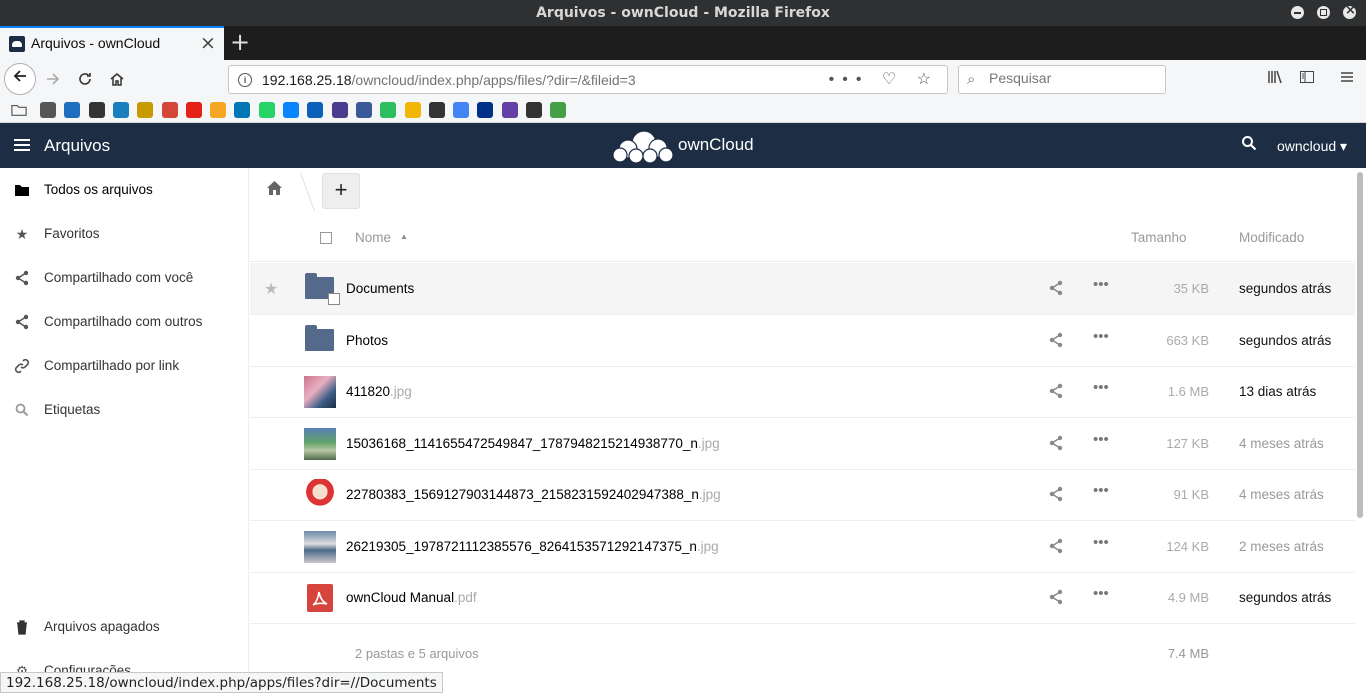 This screenshot has width=1366, height=693. I want to click on maximize-button, so click(1323, 12).